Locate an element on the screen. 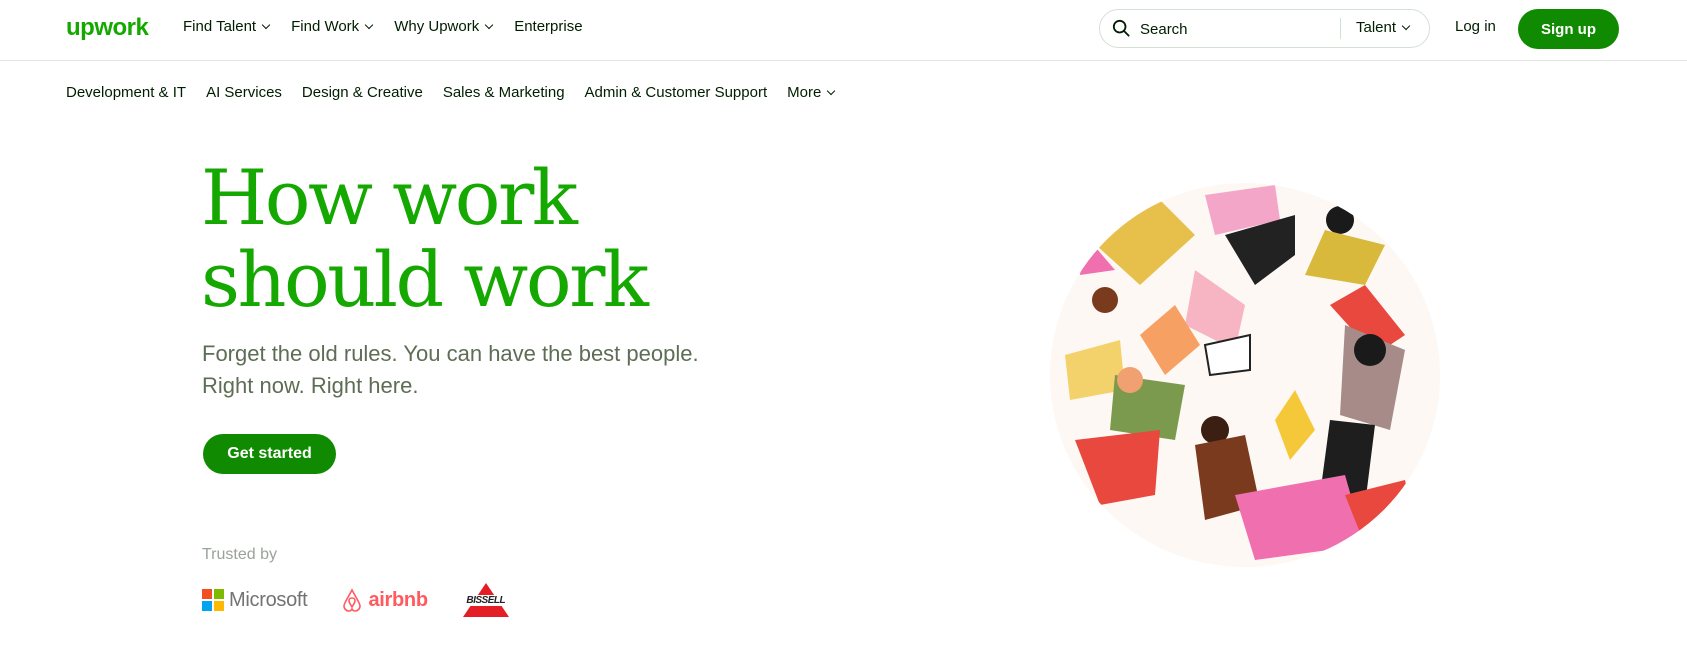 This screenshot has height=654, width=1687. hero-title: How work should work is located at coordinates (481, 239).